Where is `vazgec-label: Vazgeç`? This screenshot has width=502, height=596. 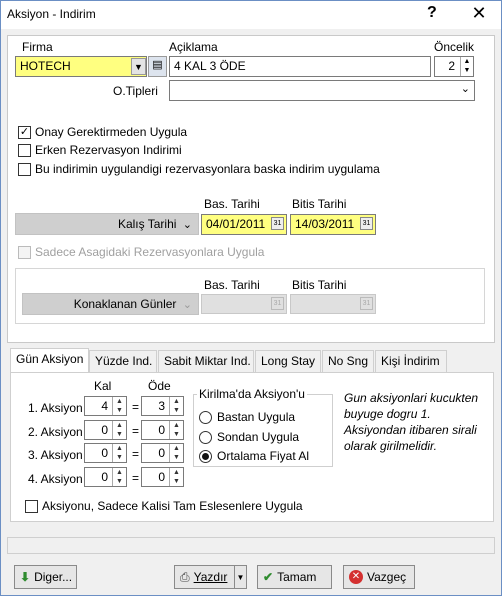
vazgec-label: Vazgeç is located at coordinates (387, 577).